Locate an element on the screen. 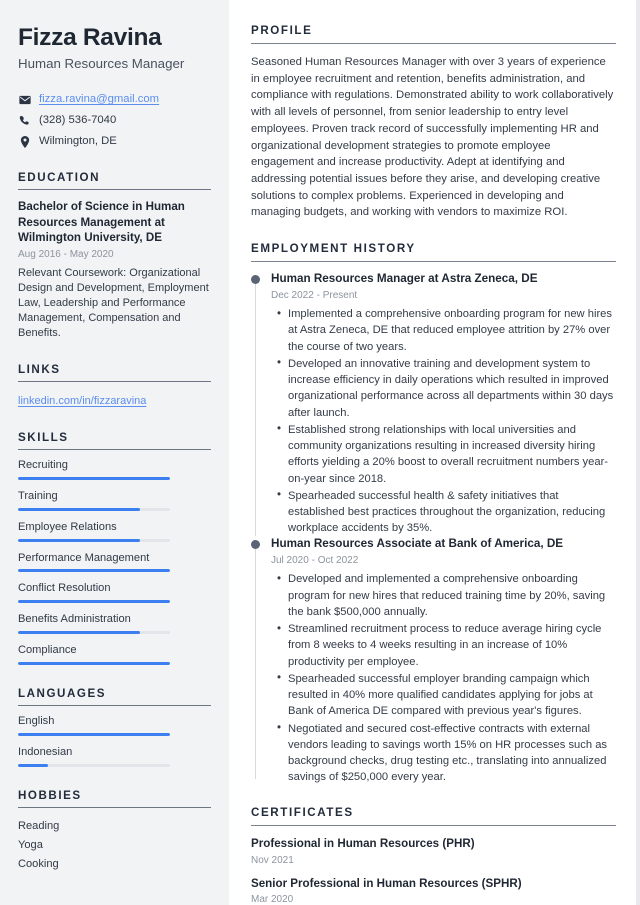  skill-item: Recruiting is located at coordinates (114, 469).